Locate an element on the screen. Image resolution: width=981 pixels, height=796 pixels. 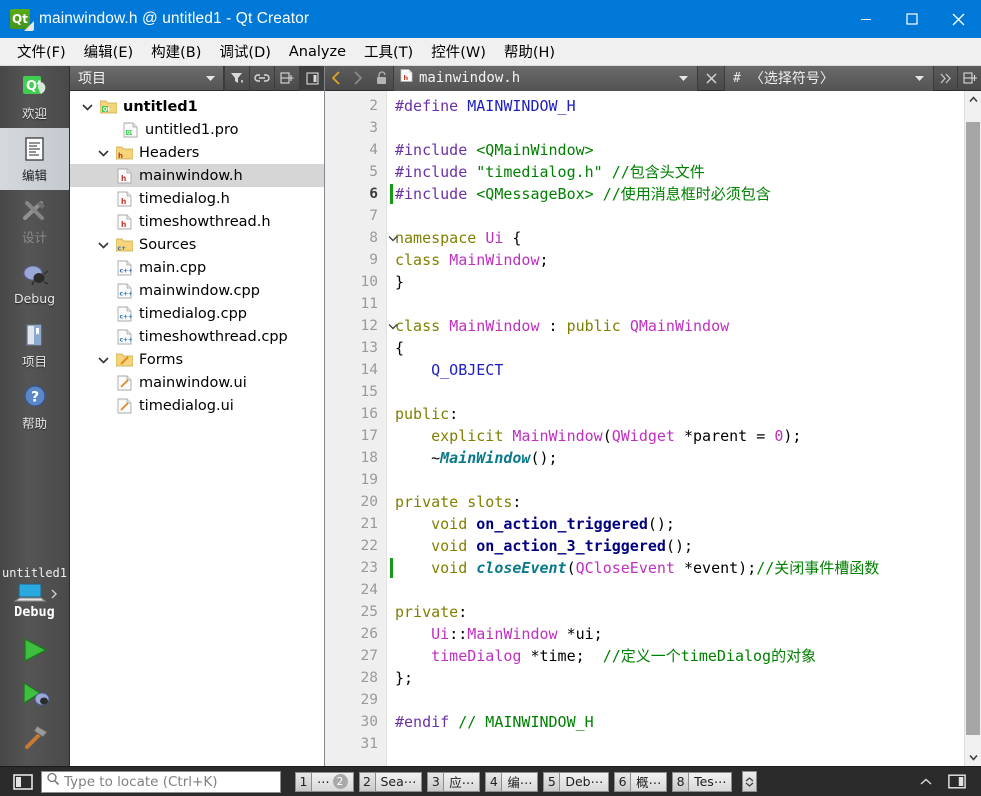
tree-node-timedialog-ui: timedialog.ui is located at coordinates (197, 405).